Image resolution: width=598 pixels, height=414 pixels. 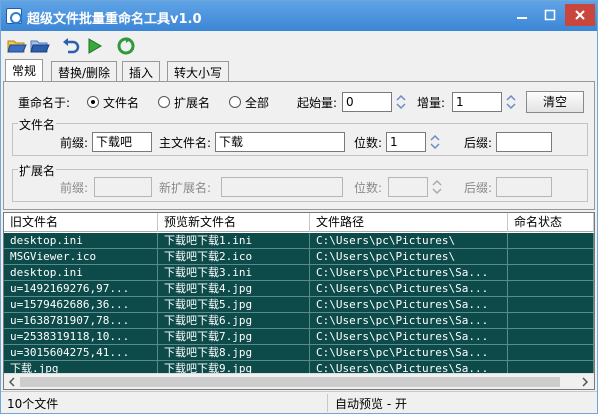 I want to click on status-divider, so click(x=327, y=403).